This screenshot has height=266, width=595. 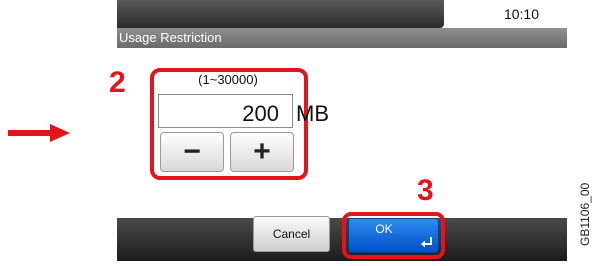 What do you see at coordinates (260, 113) in the screenshot?
I see `usage-value: 200` at bounding box center [260, 113].